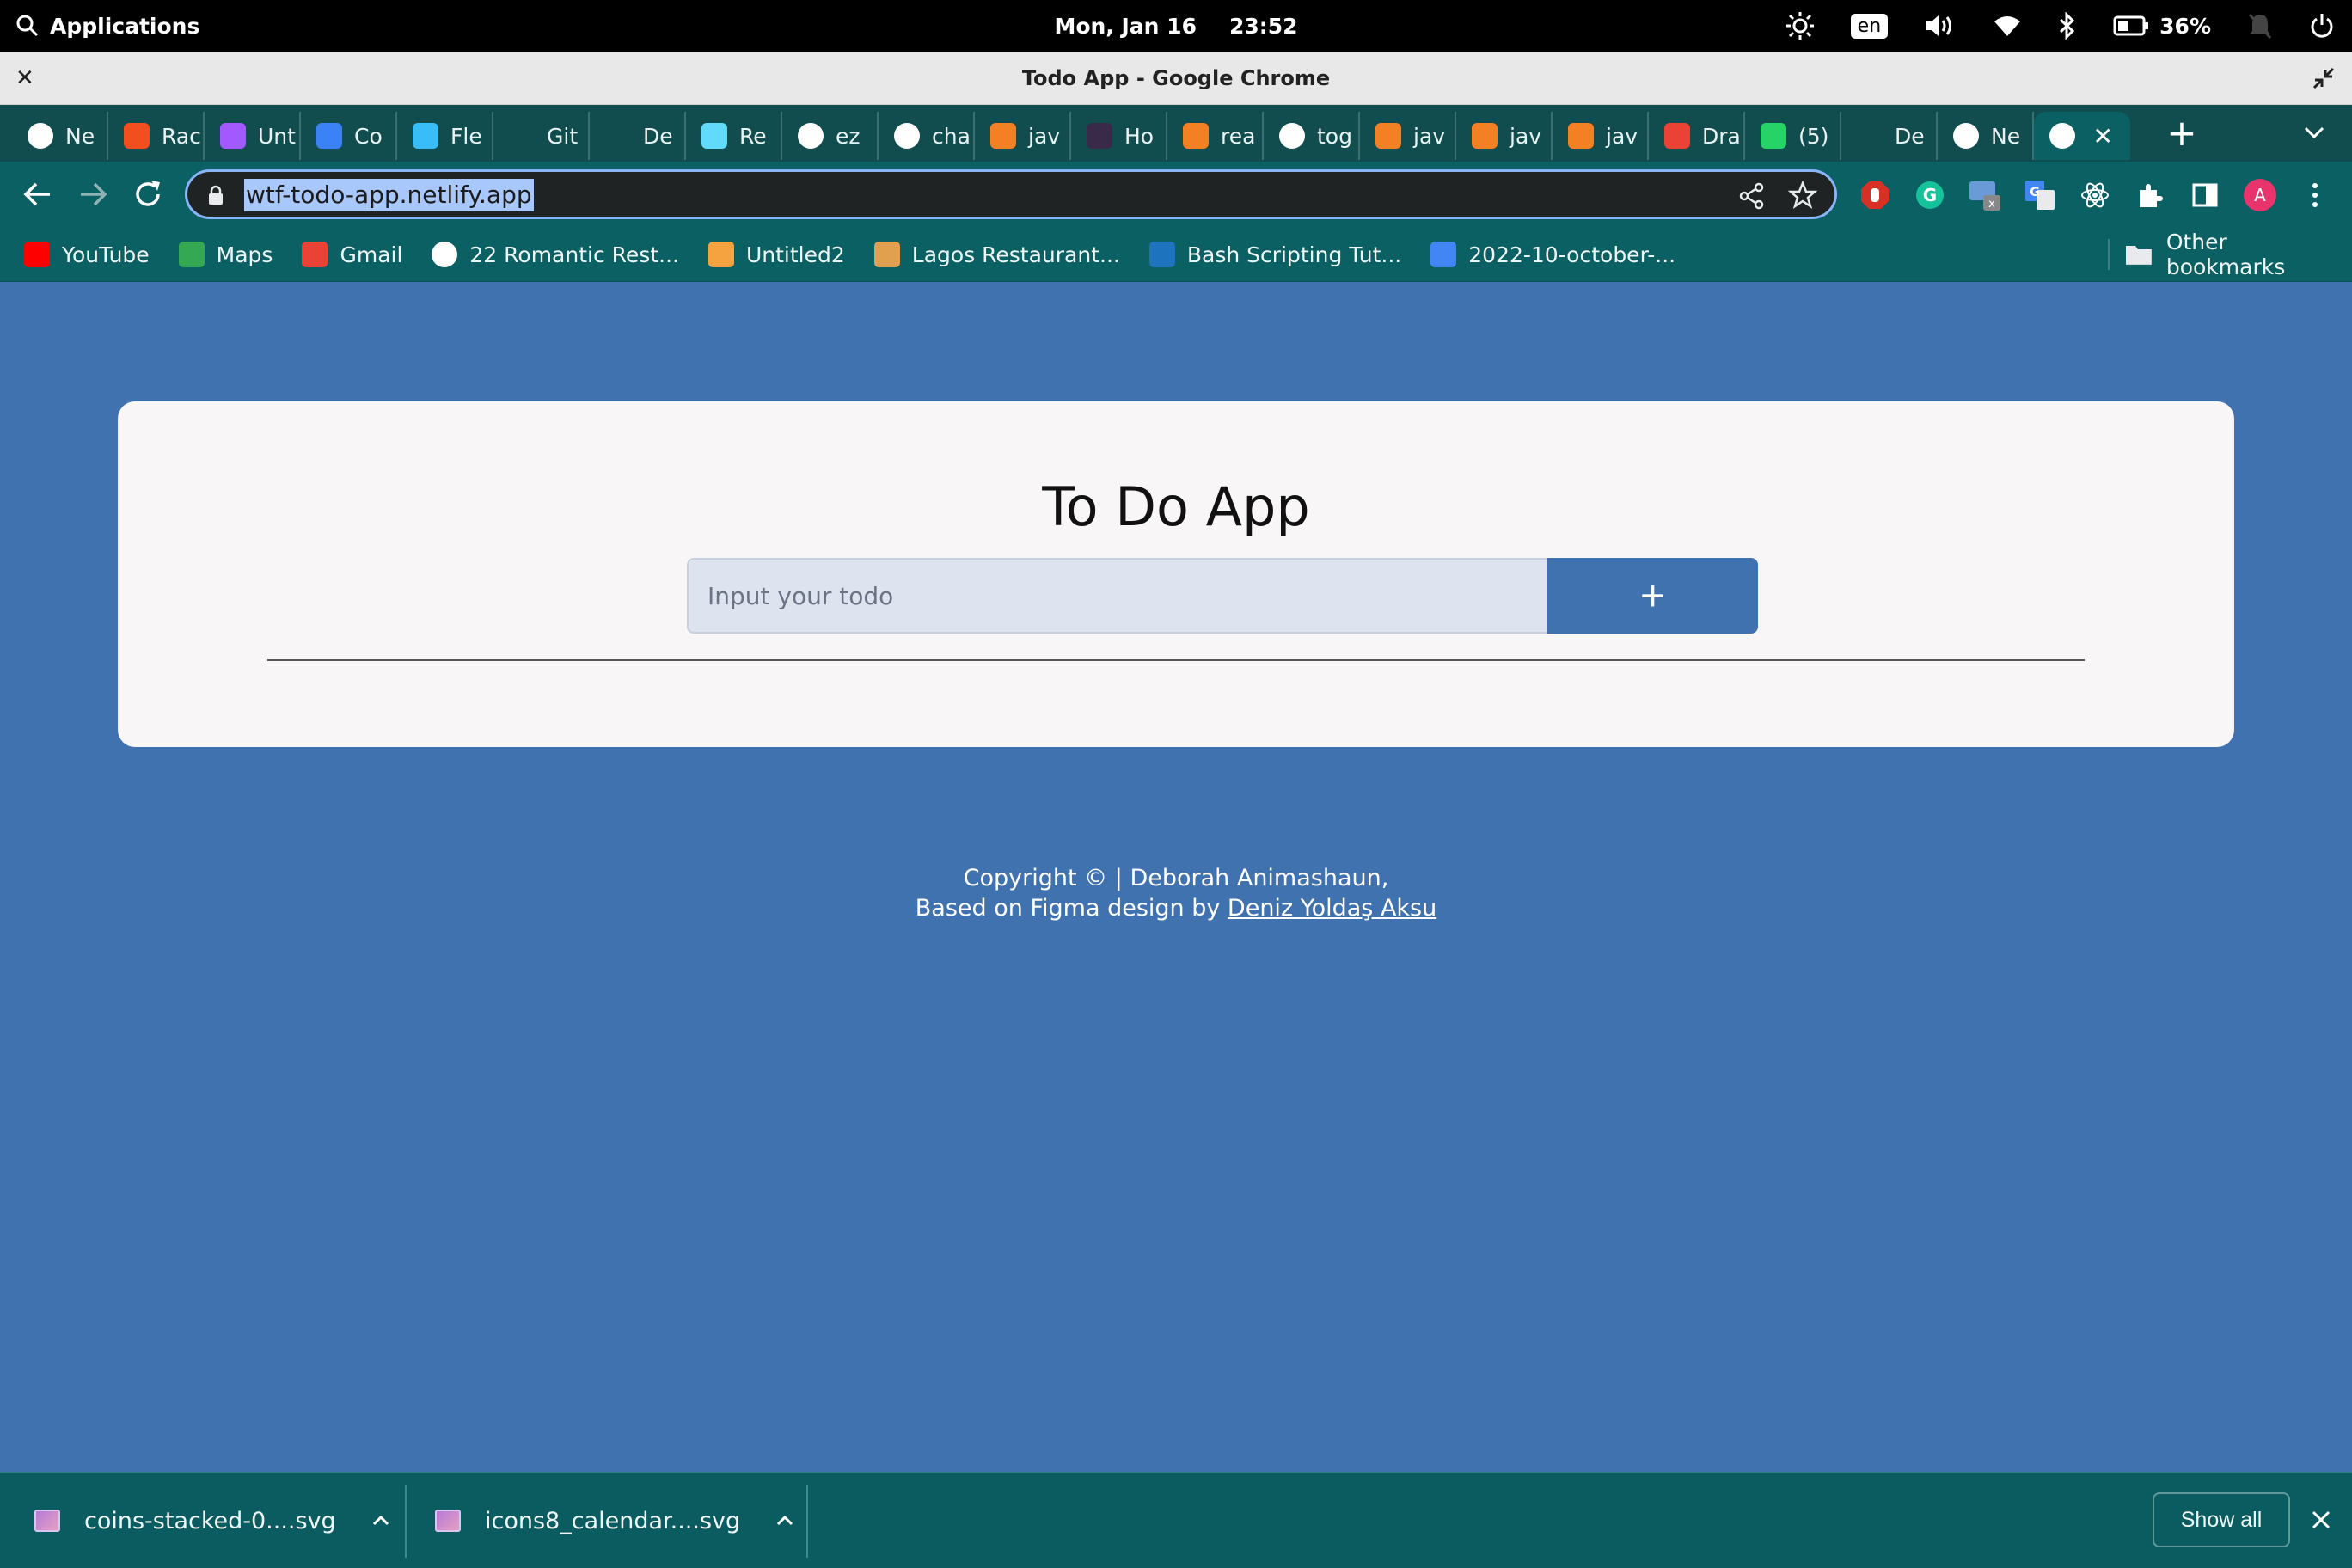 The height and width of the screenshot is (1568, 2352). Describe the element at coordinates (1118, 596) in the screenshot. I see `todo-input` at that location.